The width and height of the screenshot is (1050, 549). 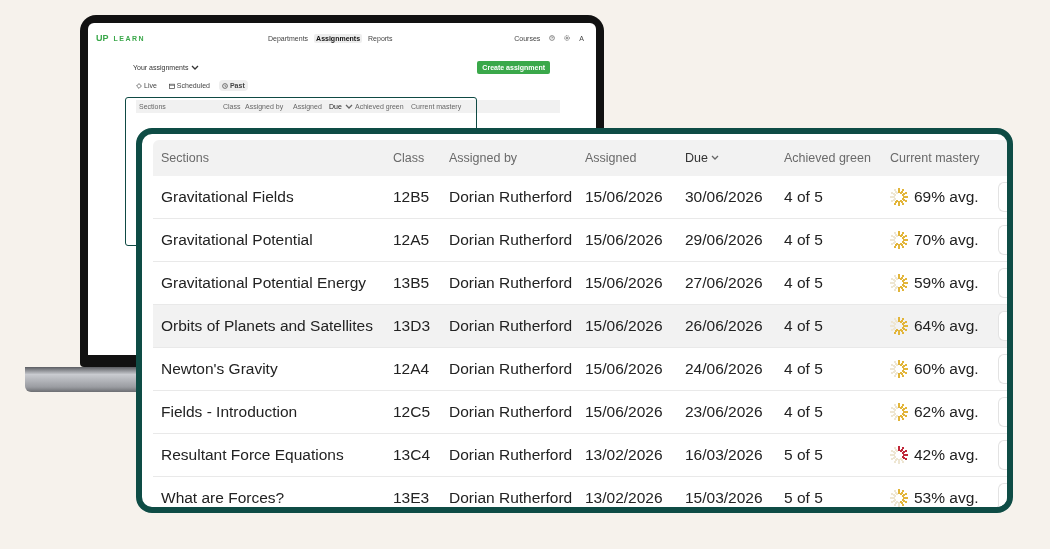 I want to click on column-header: Class, so click(x=409, y=158).